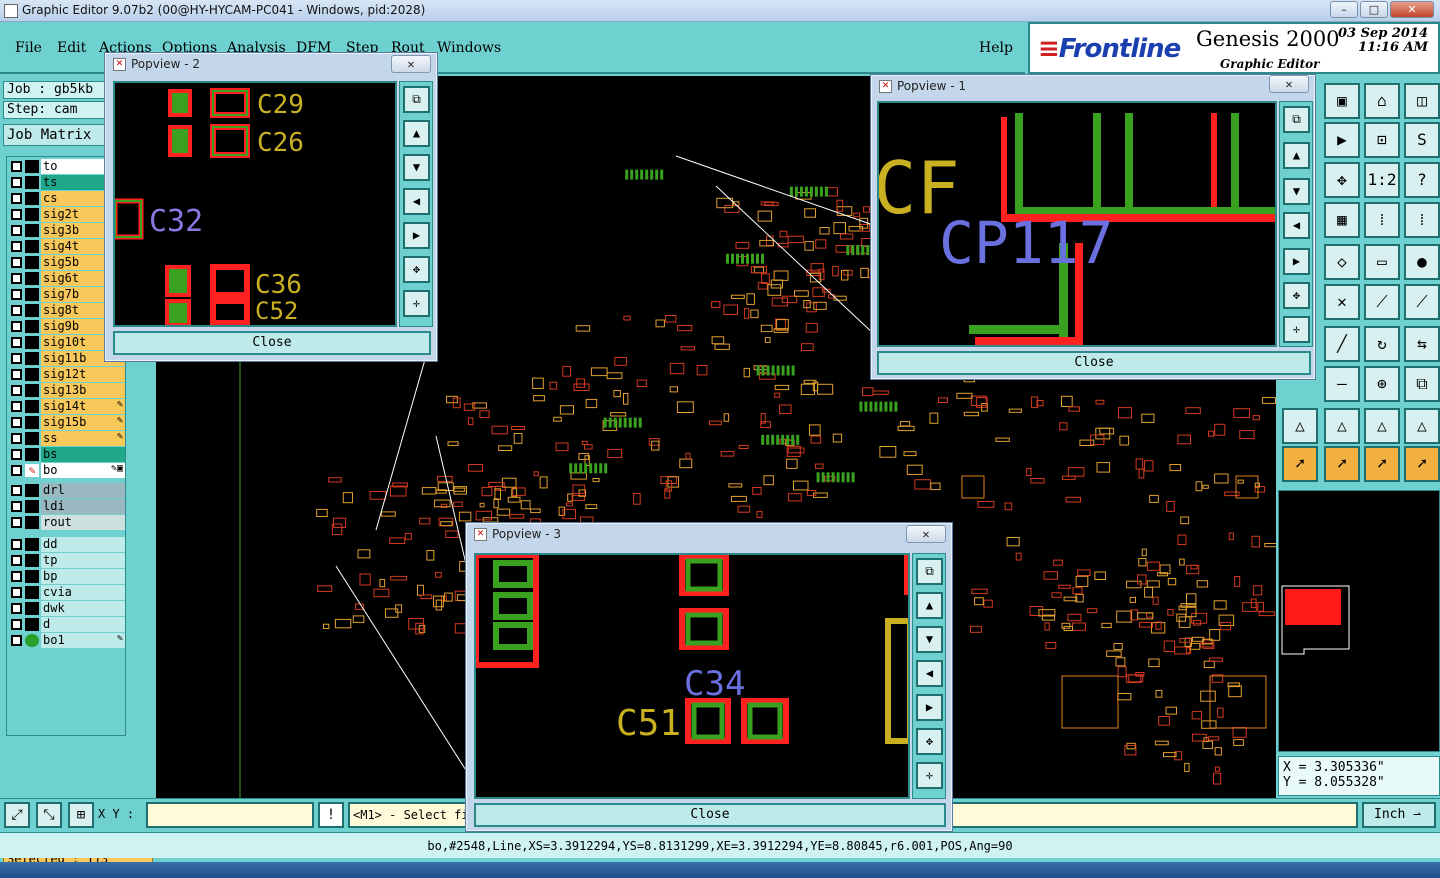 The height and width of the screenshot is (878, 1440). I want to click on pad-tool-icon: ●, so click(1422, 262).